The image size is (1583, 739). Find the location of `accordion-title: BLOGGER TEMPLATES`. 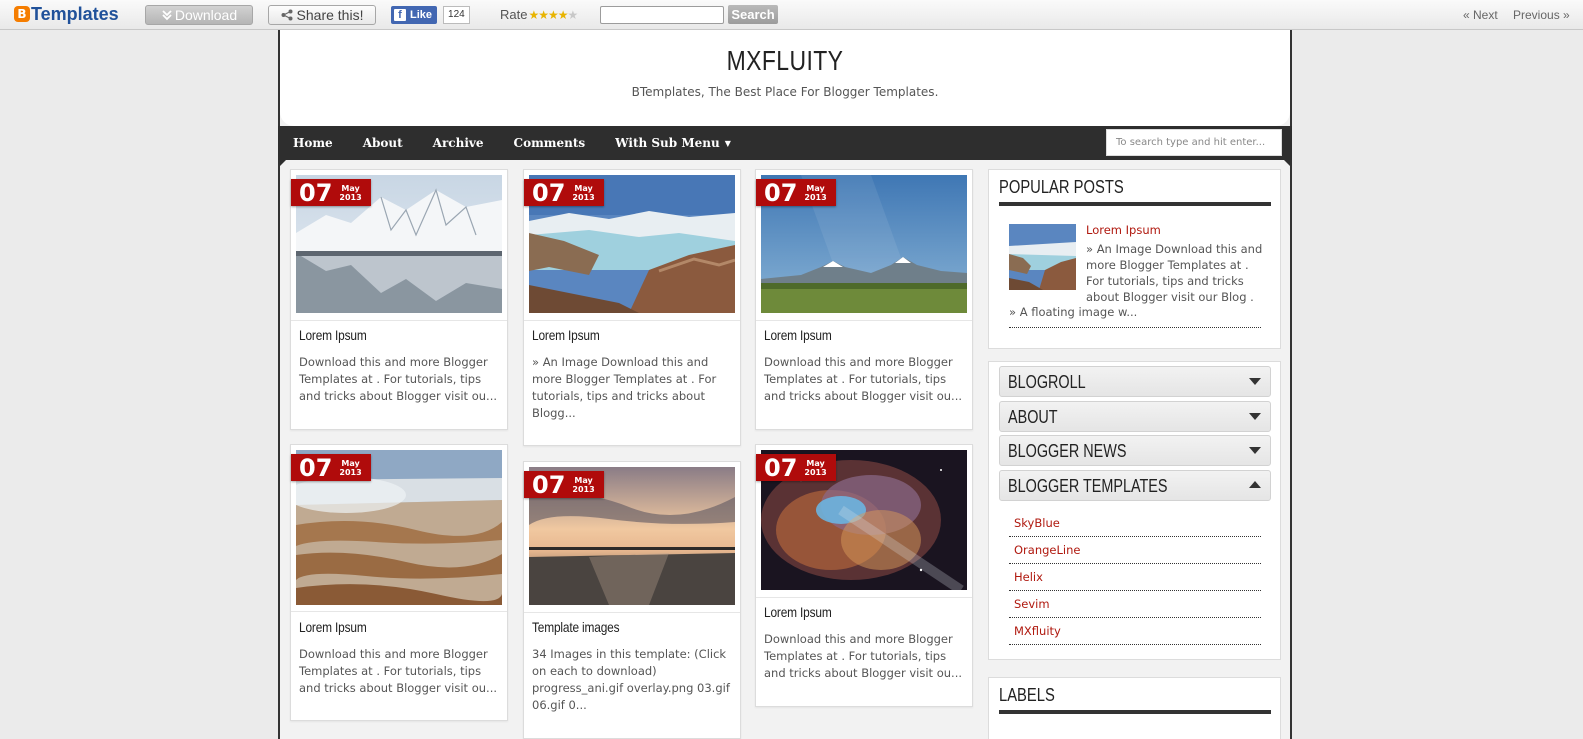

accordion-title: BLOGGER TEMPLATES is located at coordinates (1088, 486).